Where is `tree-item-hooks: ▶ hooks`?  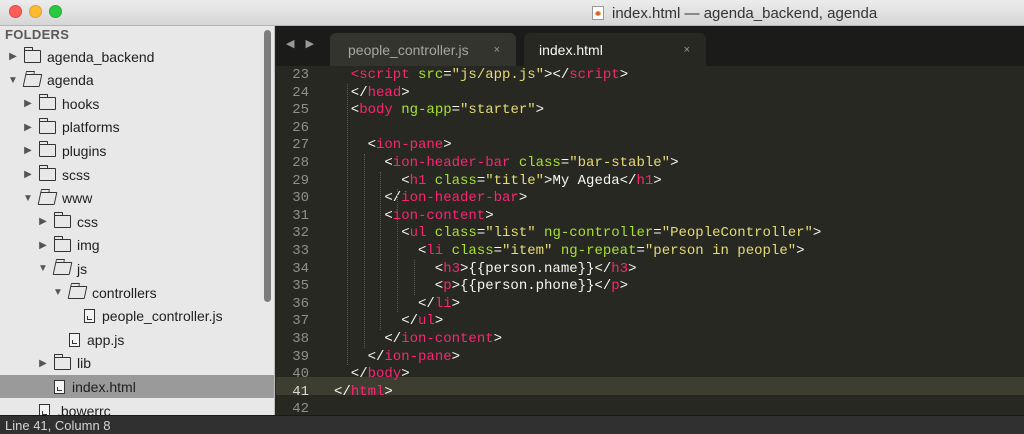
tree-item-hooks: ▶ hooks is located at coordinates (132, 103).